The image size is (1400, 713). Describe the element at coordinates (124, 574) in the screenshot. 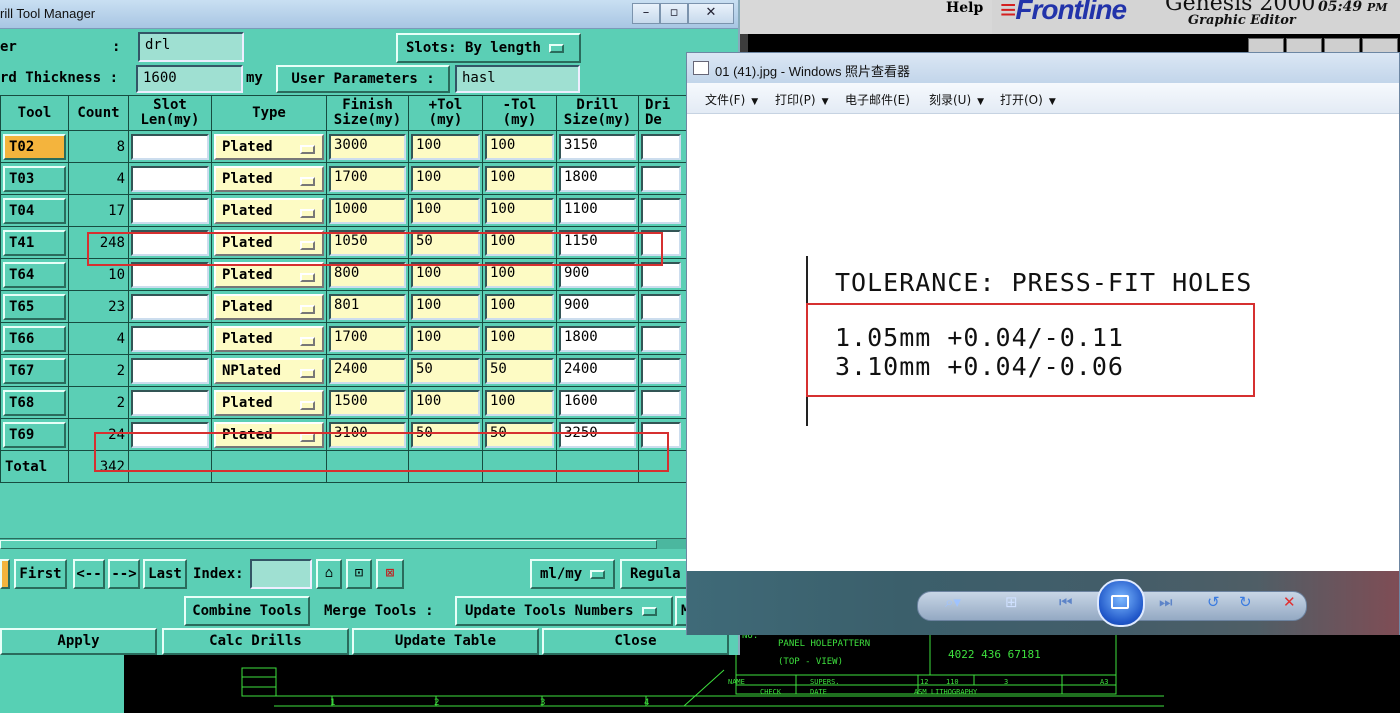

I see `next-button: -->` at that location.